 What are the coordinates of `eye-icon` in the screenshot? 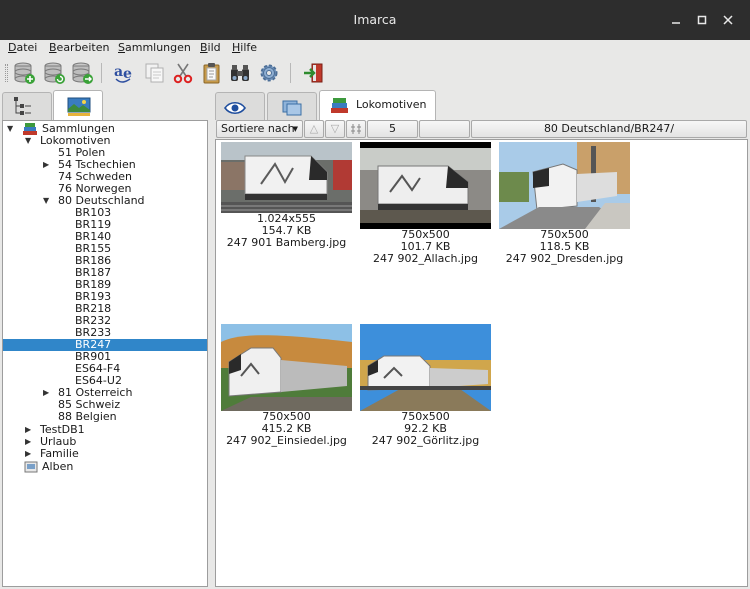 It's located at (235, 108).